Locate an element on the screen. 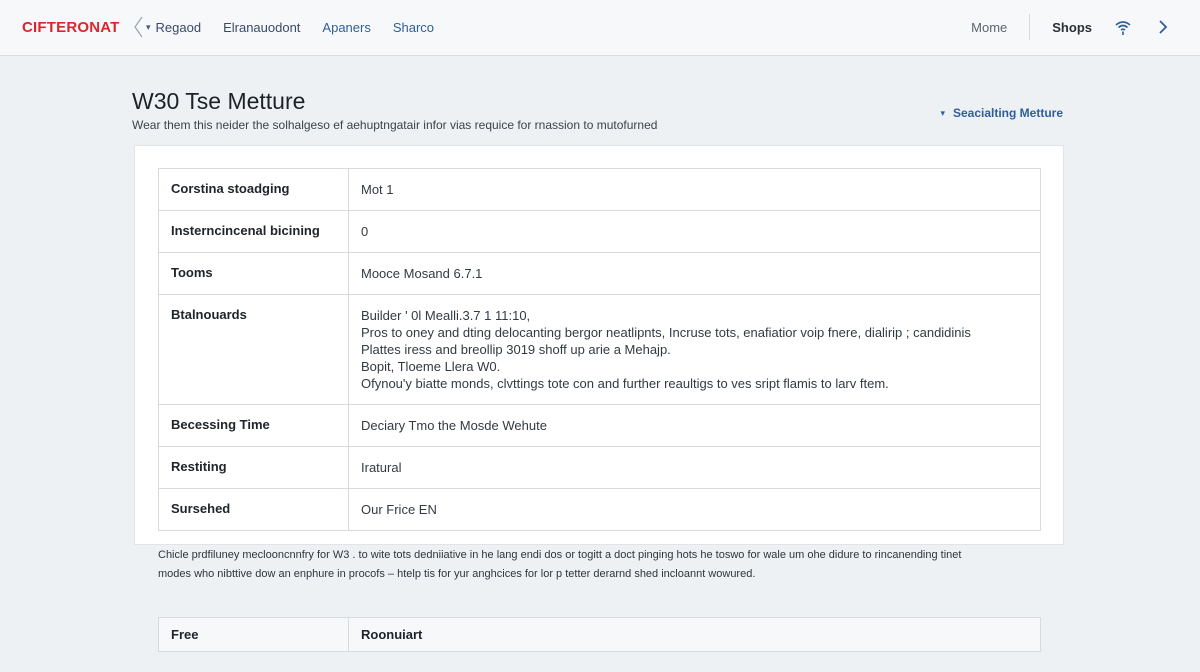 The image size is (1200, 672). wifi-icon is located at coordinates (1123, 27).